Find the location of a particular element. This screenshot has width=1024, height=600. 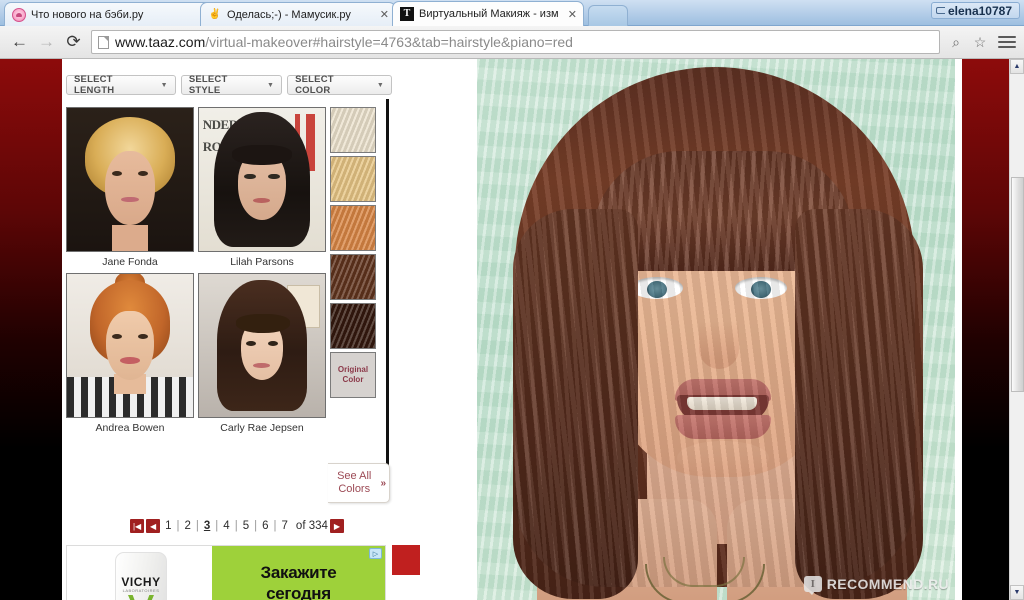

ad-brand: VICHY is located at coordinates (141, 582).